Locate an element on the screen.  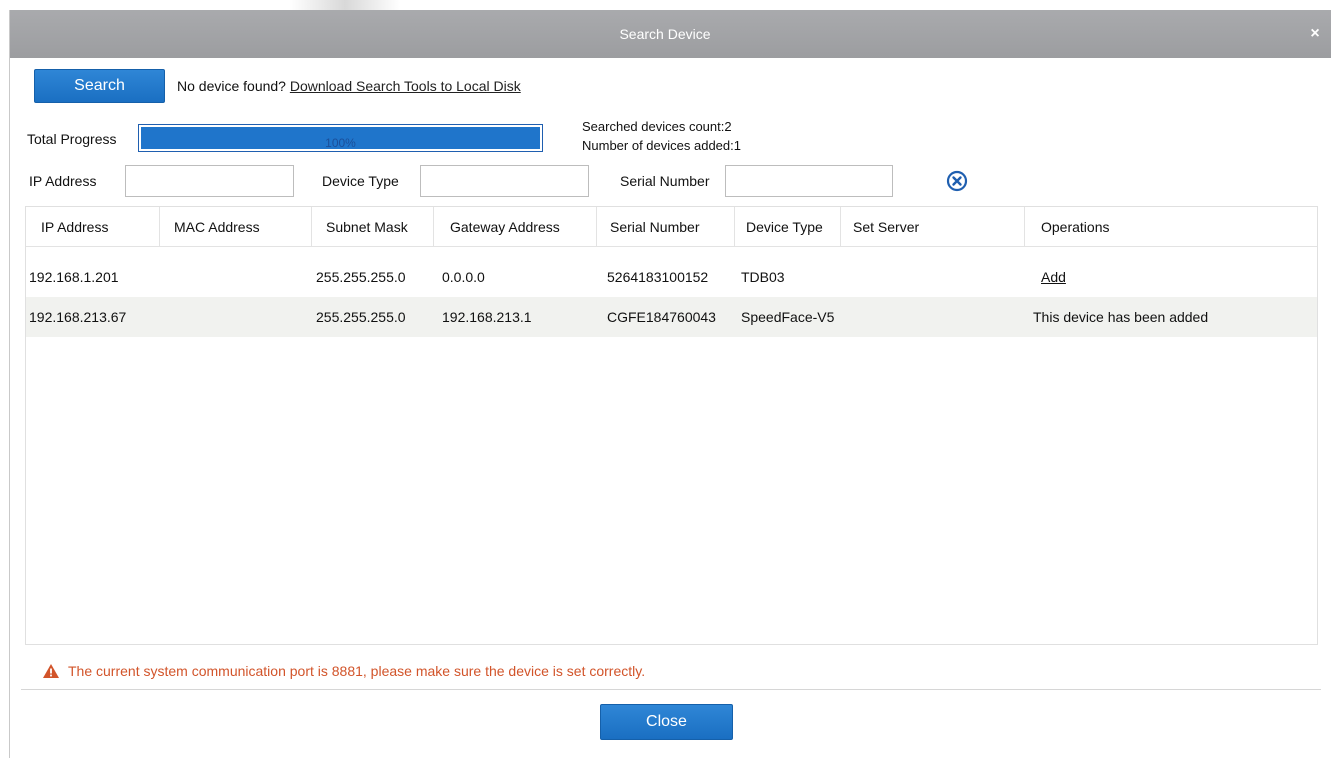
total-progress-bar: 100% is located at coordinates (340, 138).